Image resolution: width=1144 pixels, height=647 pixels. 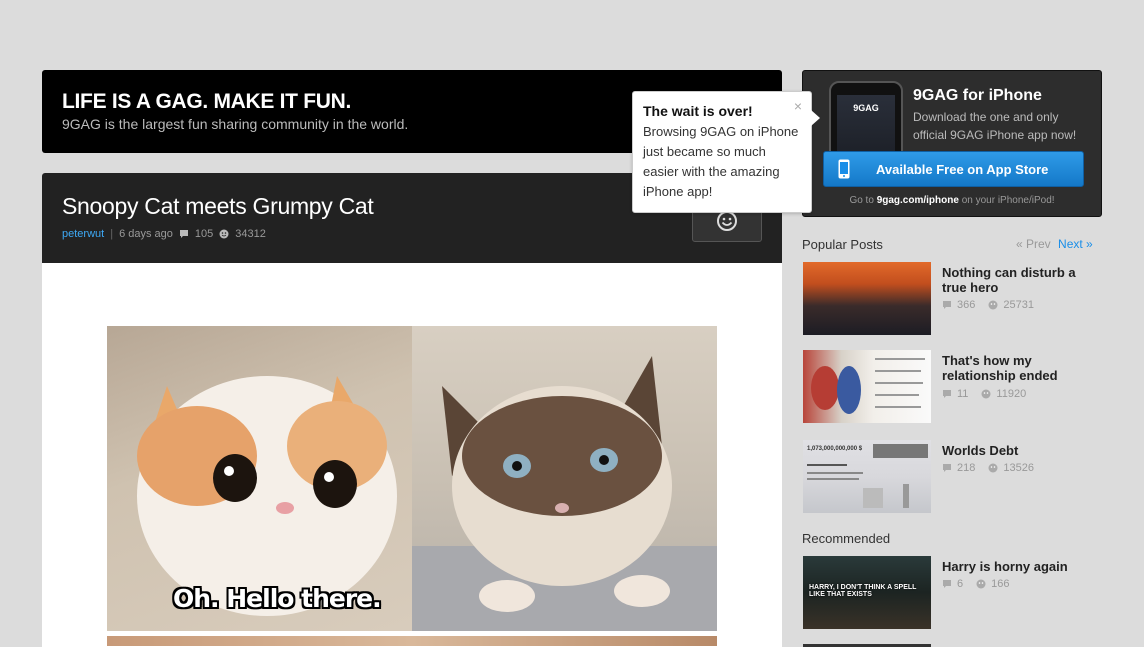 I want to click on points-count: 11920, so click(x=1011, y=394).